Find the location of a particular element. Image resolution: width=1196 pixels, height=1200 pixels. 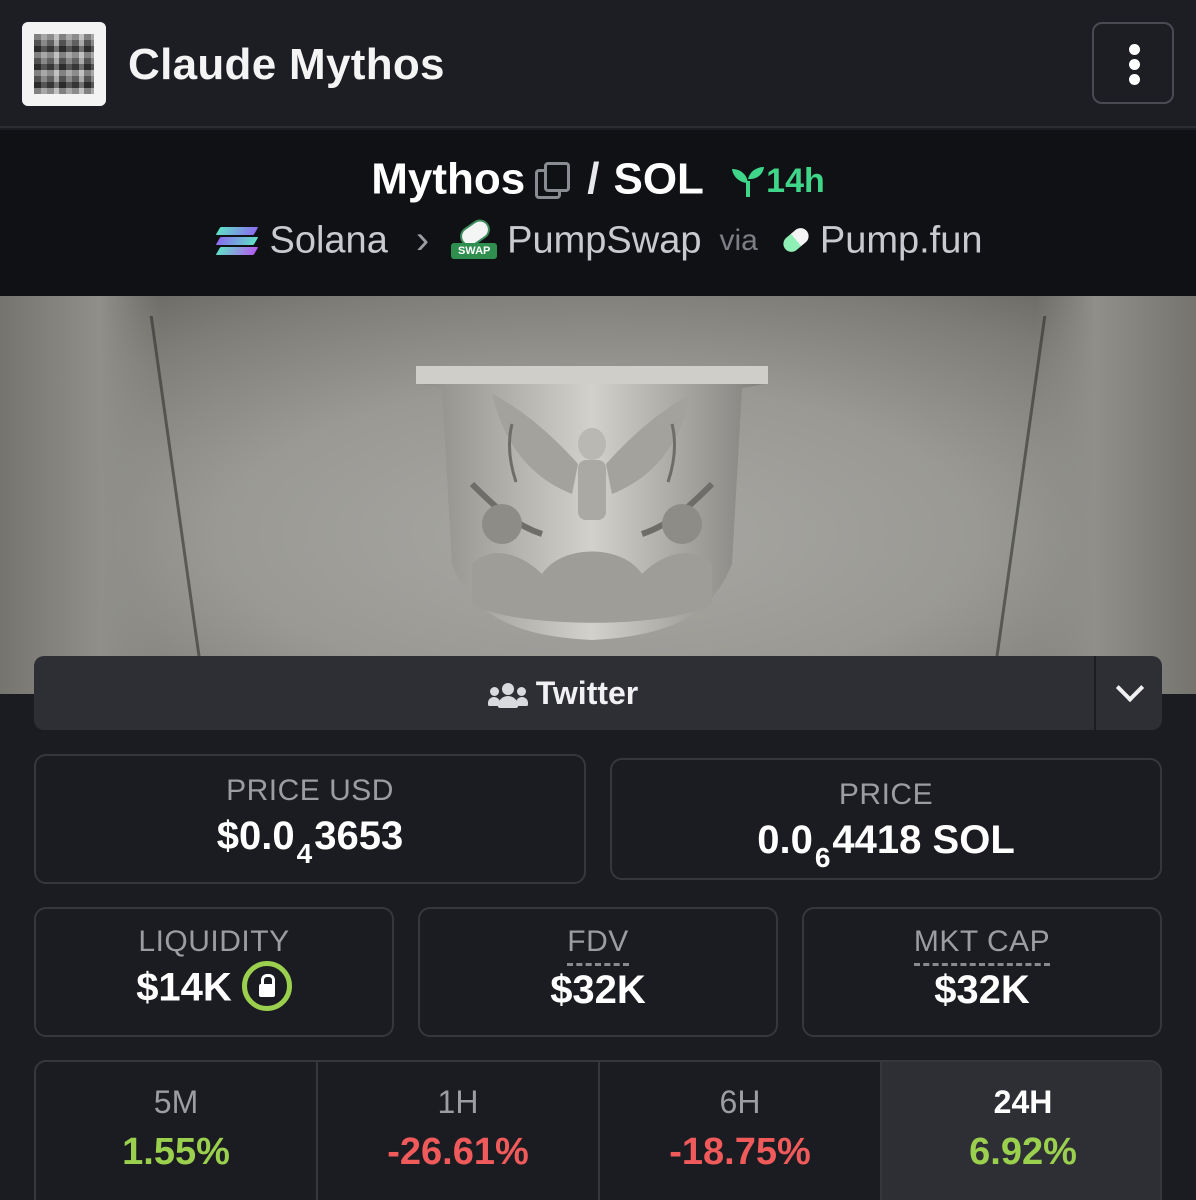

tab-6h: 6H -18.75% is located at coordinates (741, 1131).